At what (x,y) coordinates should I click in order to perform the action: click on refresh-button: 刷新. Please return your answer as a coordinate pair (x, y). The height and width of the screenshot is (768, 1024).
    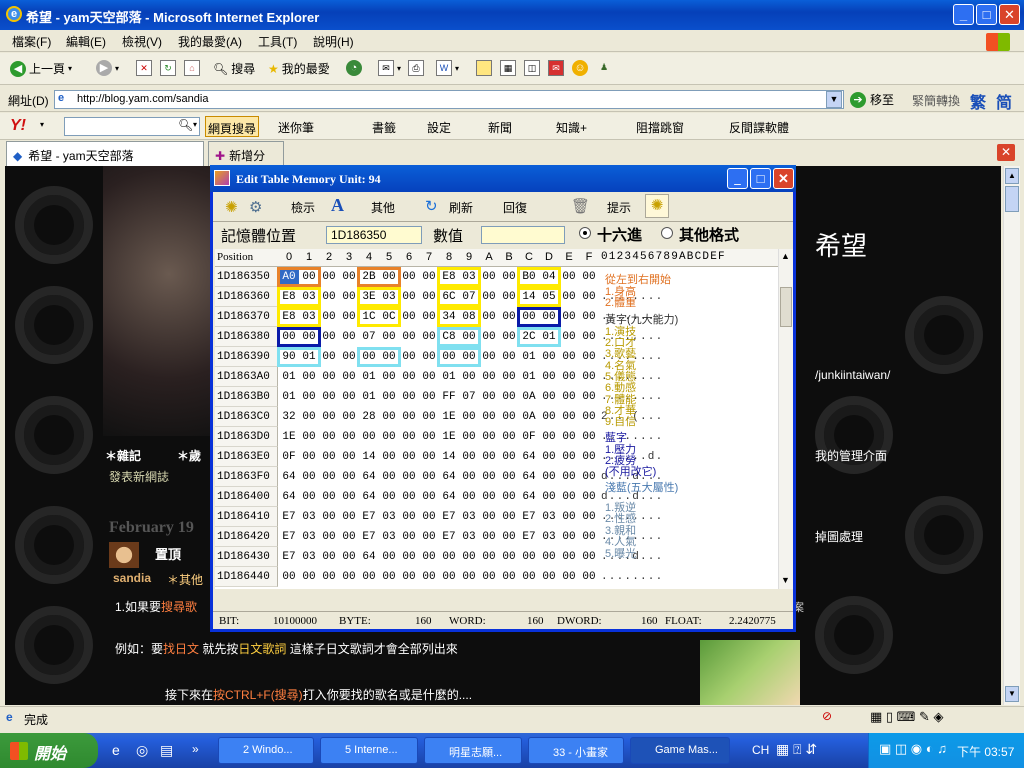
    Looking at the image, I should click on (461, 207).